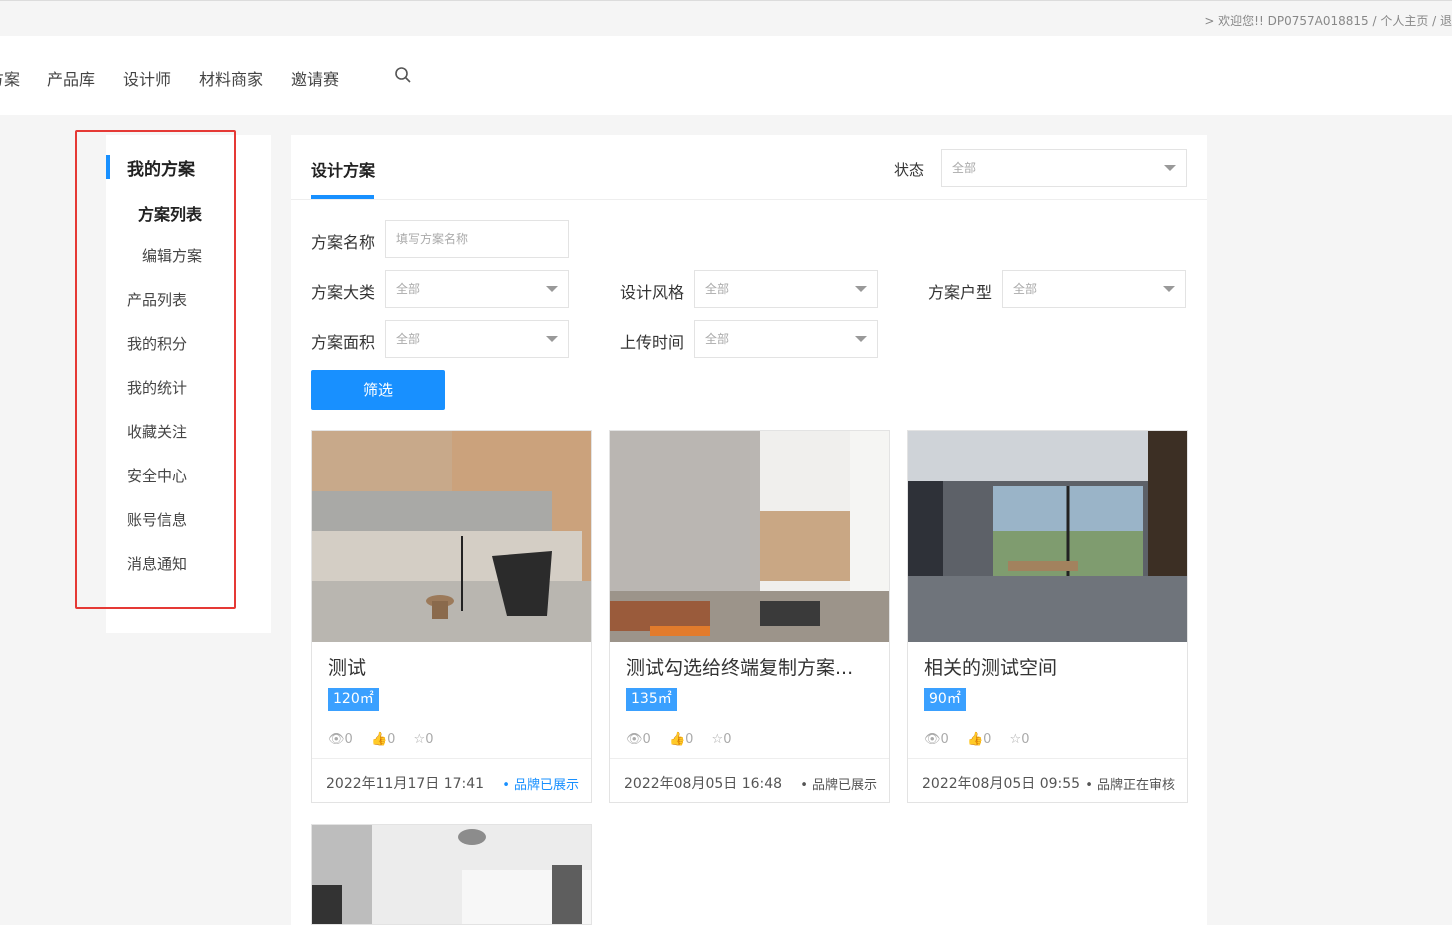  What do you see at coordinates (703, 784) in the screenshot?
I see `plan-date: 2022年08月05日 16:48` at bounding box center [703, 784].